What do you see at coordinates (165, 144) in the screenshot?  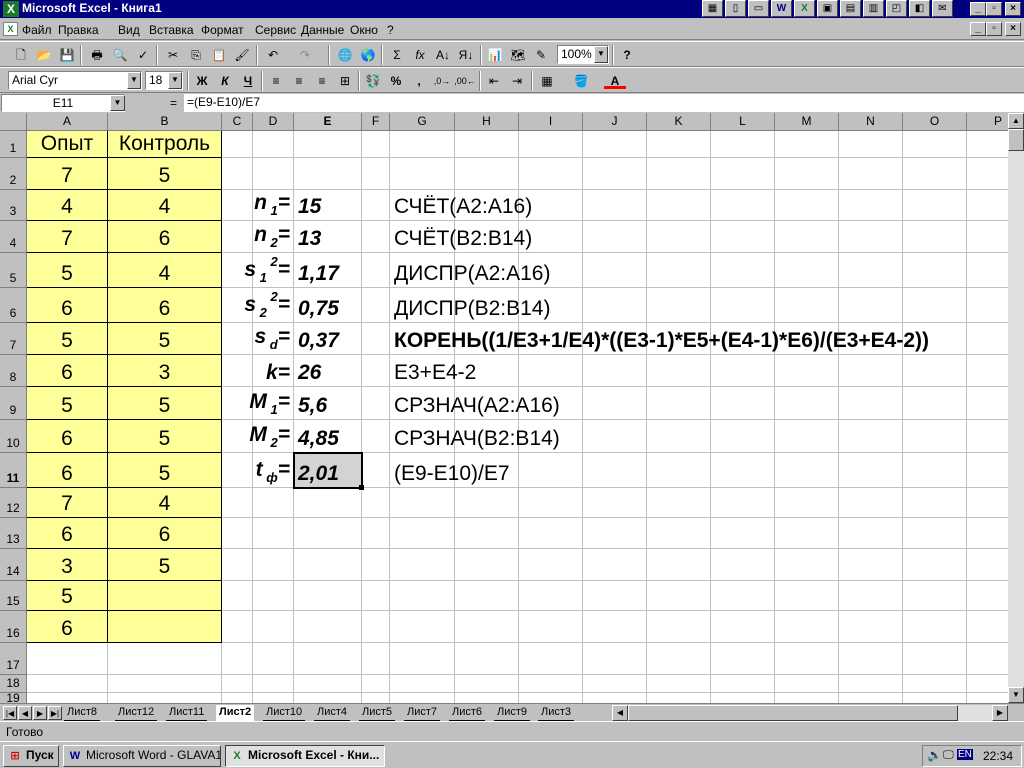 I see `cell-b: Контроль` at bounding box center [165, 144].